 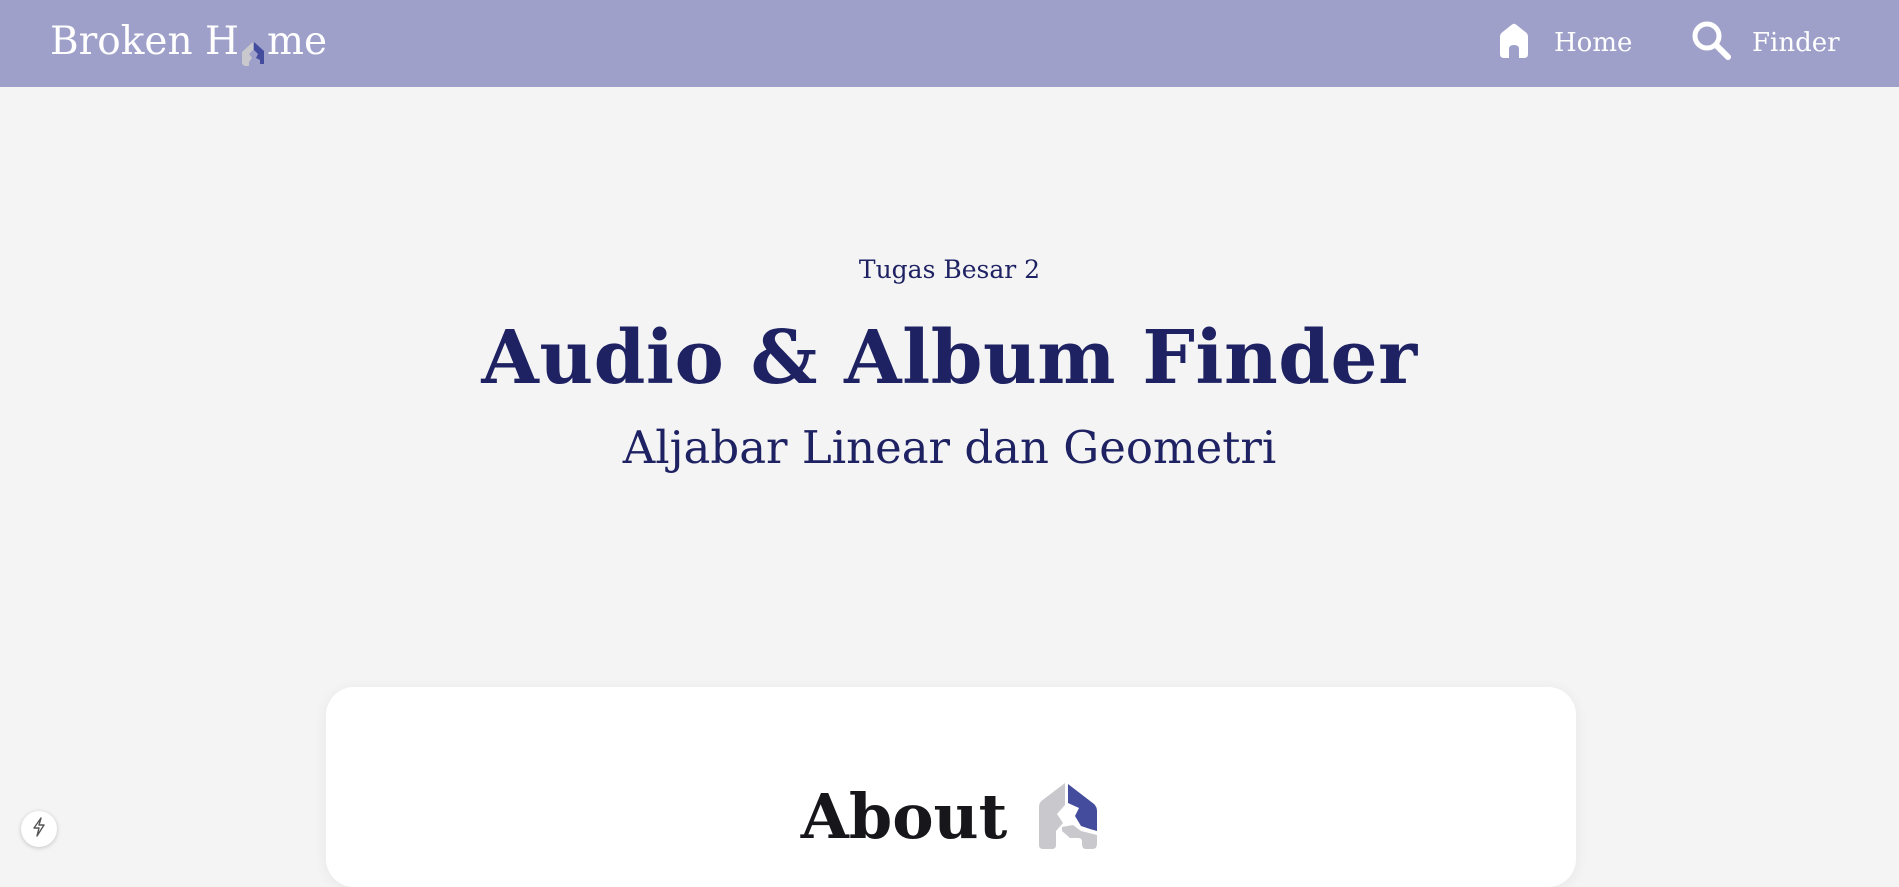 I want to click on hero-title: Audio & Album Finder, so click(x=949, y=358).